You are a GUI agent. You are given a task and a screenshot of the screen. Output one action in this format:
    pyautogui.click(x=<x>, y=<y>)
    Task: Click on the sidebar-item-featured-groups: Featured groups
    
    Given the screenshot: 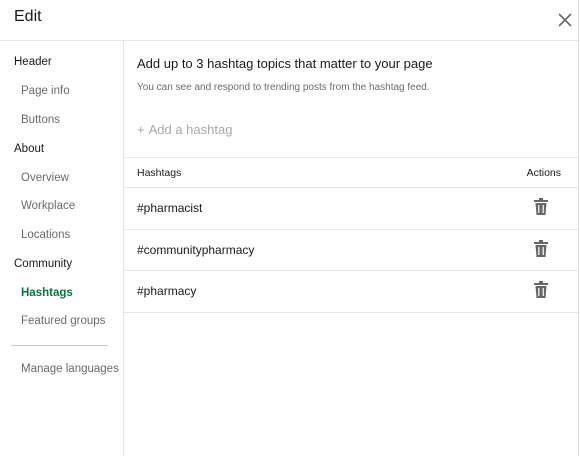 What is the action you would take?
    pyautogui.click(x=63, y=321)
    